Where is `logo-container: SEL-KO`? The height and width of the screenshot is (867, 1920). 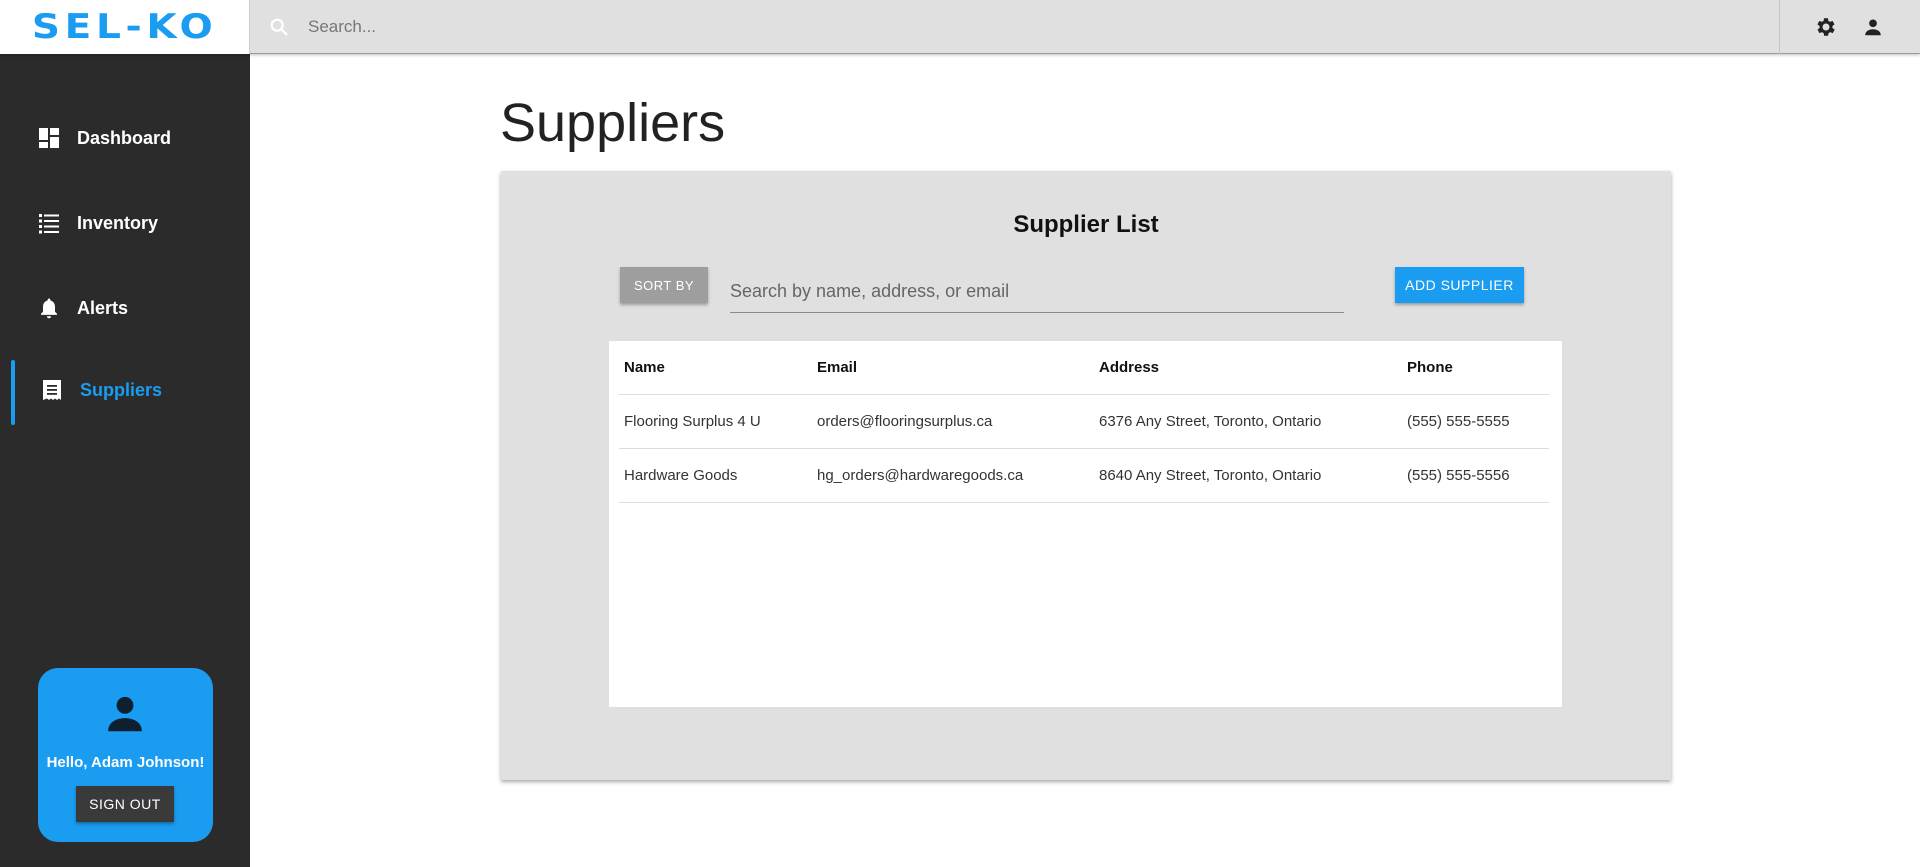 logo-container: SEL-KO is located at coordinates (125, 27).